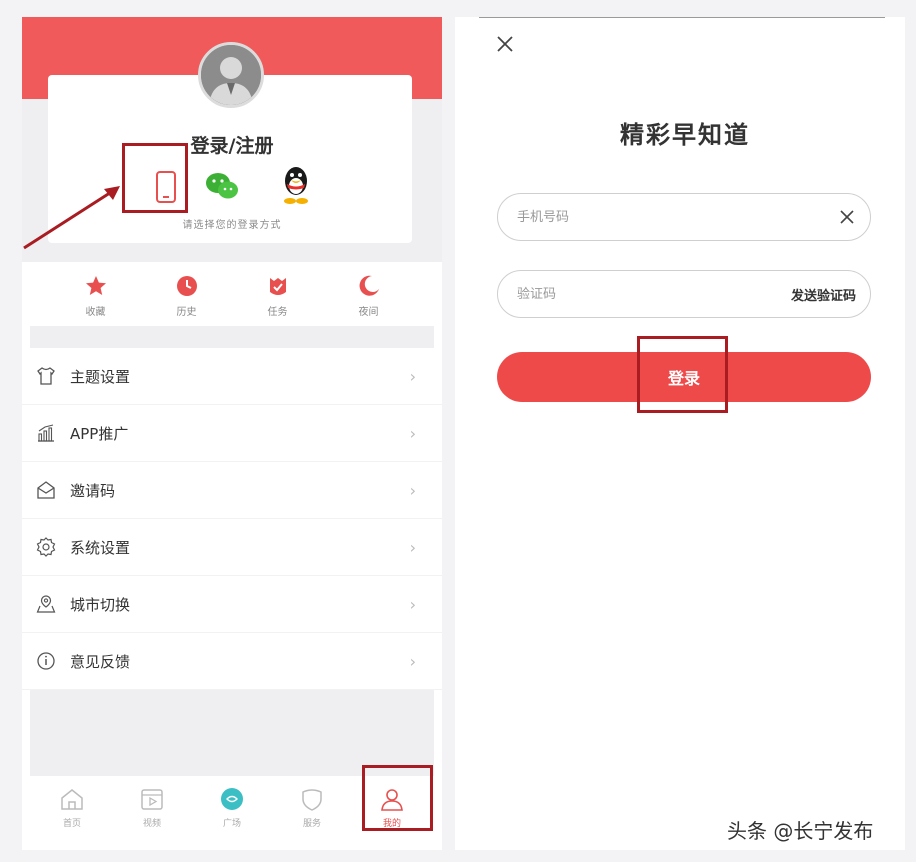 This screenshot has height=862, width=916. What do you see at coordinates (278, 298) in the screenshot?
I see `shortcut-tasks: 任务` at bounding box center [278, 298].